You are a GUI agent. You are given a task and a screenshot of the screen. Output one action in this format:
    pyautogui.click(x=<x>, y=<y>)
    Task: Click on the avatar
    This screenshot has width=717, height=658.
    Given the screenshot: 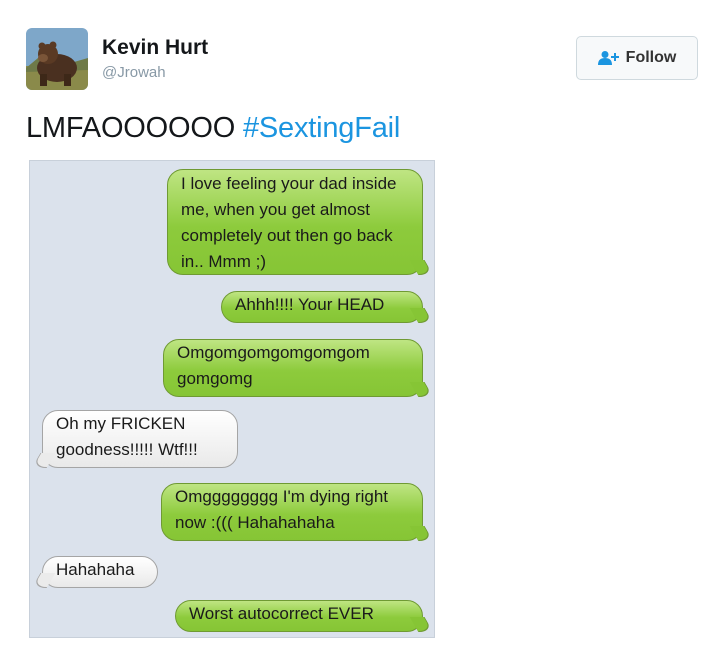 What is the action you would take?
    pyautogui.click(x=57, y=59)
    